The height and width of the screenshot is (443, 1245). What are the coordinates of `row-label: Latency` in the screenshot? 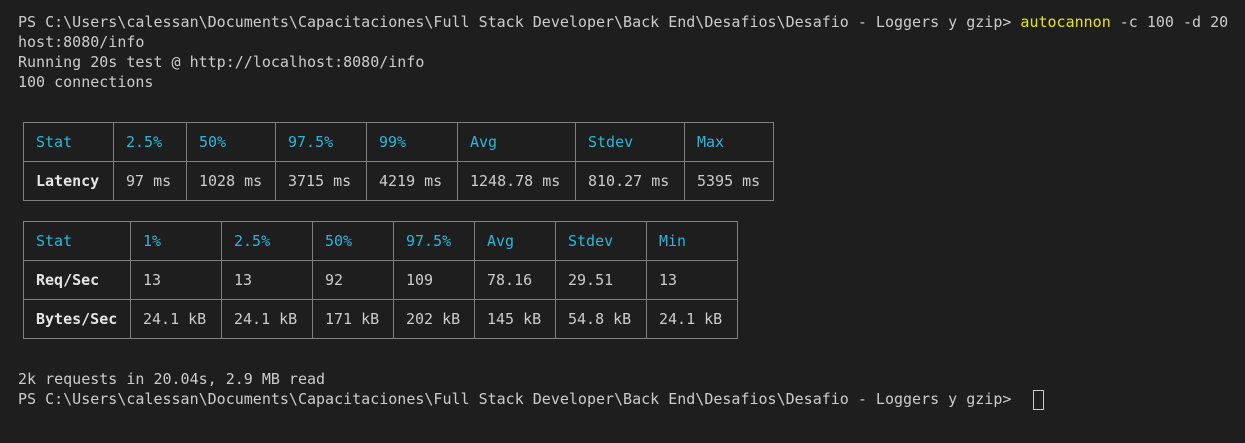 It's located at (68, 181).